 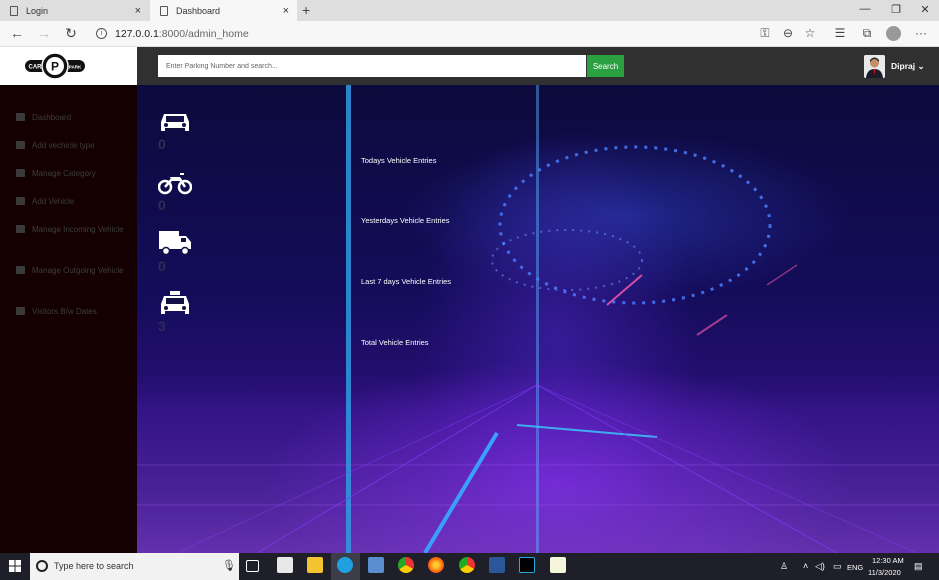 What do you see at coordinates (64, 173) in the screenshot?
I see `sidebar-item-label: Manage Category` at bounding box center [64, 173].